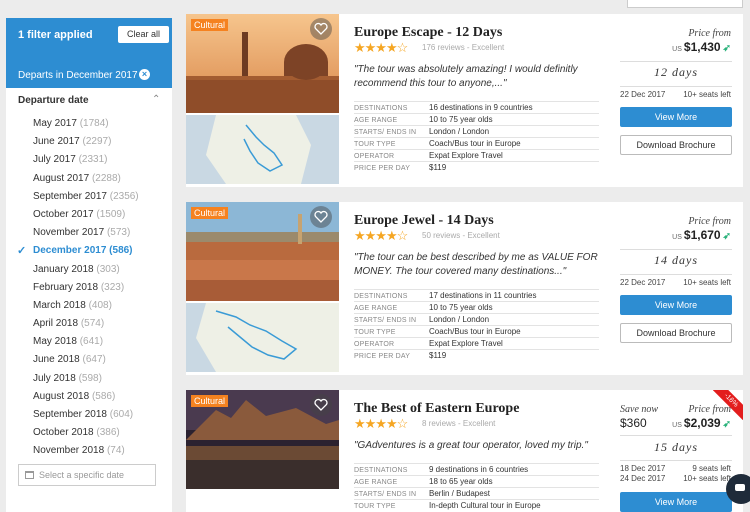 The width and height of the screenshot is (750, 512). I want to click on month-option: ✓ December 2017 (586), so click(89, 251).